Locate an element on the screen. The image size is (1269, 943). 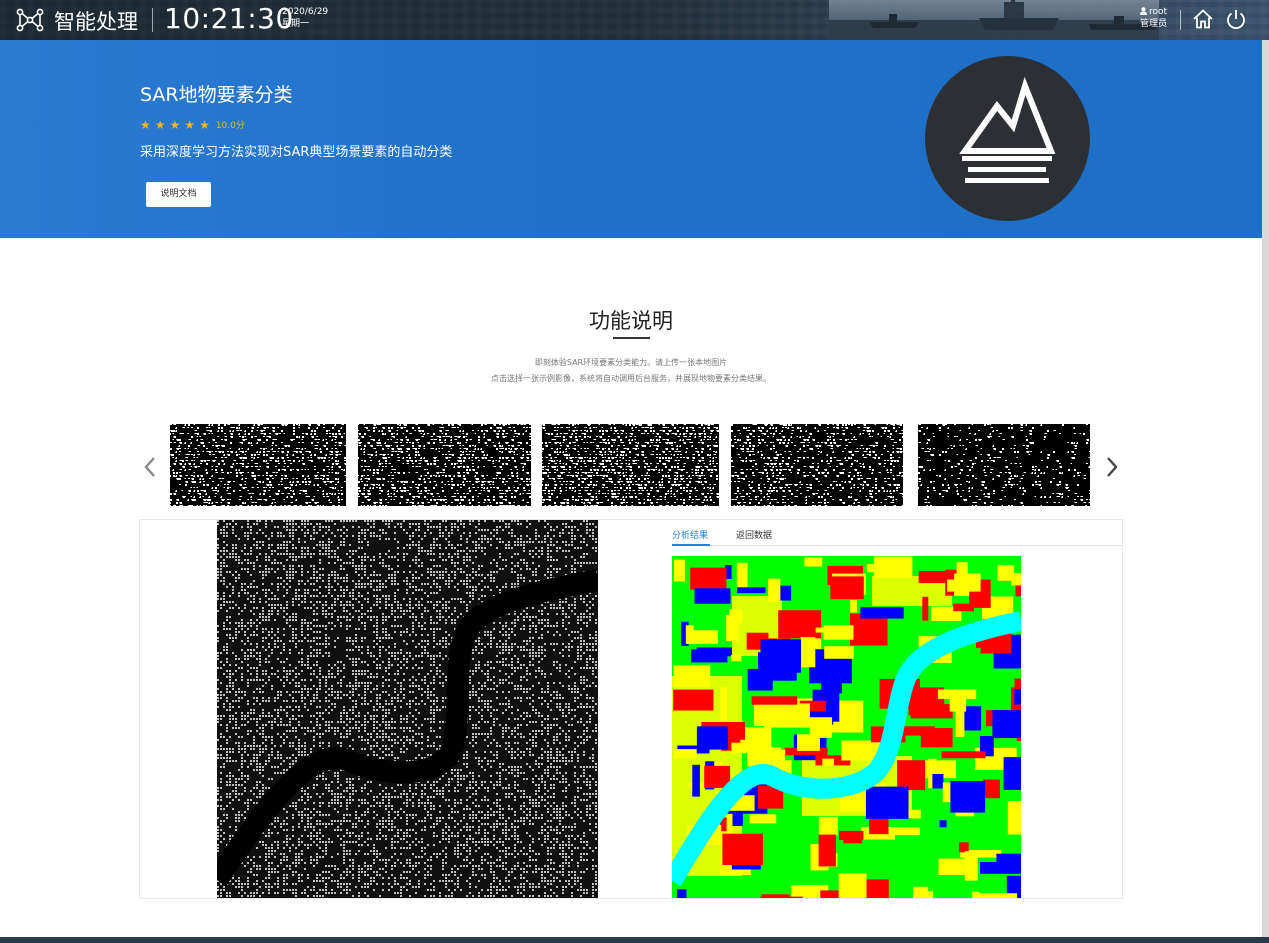
network-logo-icon is located at coordinates (30, 20).